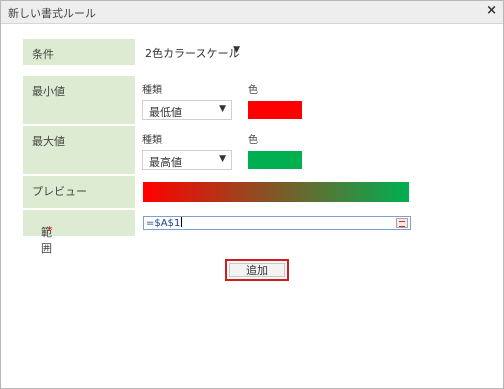  I want to click on max-color-label: 色, so click(253, 140).